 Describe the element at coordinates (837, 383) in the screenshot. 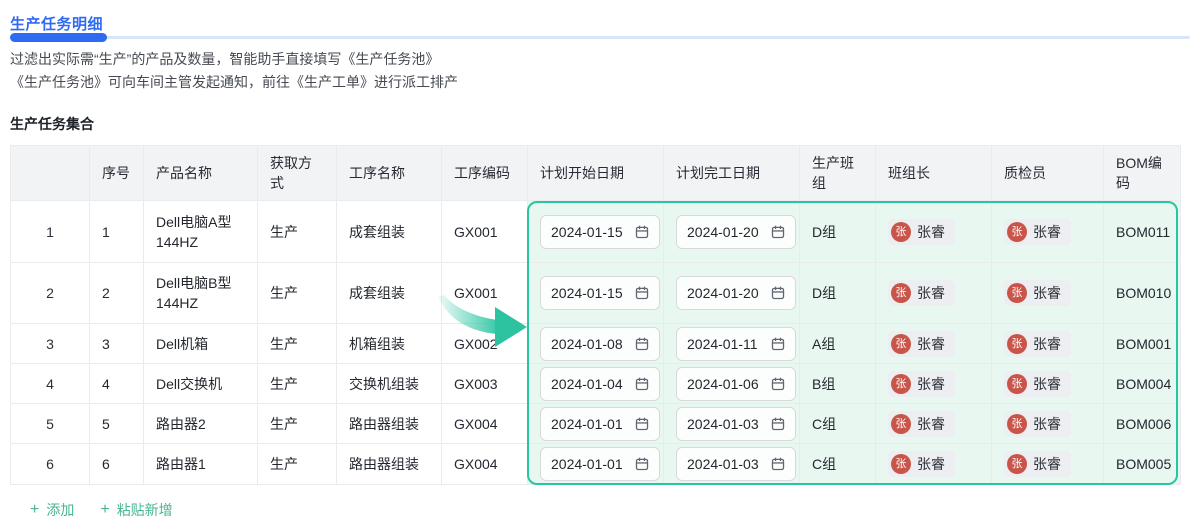

I see `team-cell: B组` at that location.